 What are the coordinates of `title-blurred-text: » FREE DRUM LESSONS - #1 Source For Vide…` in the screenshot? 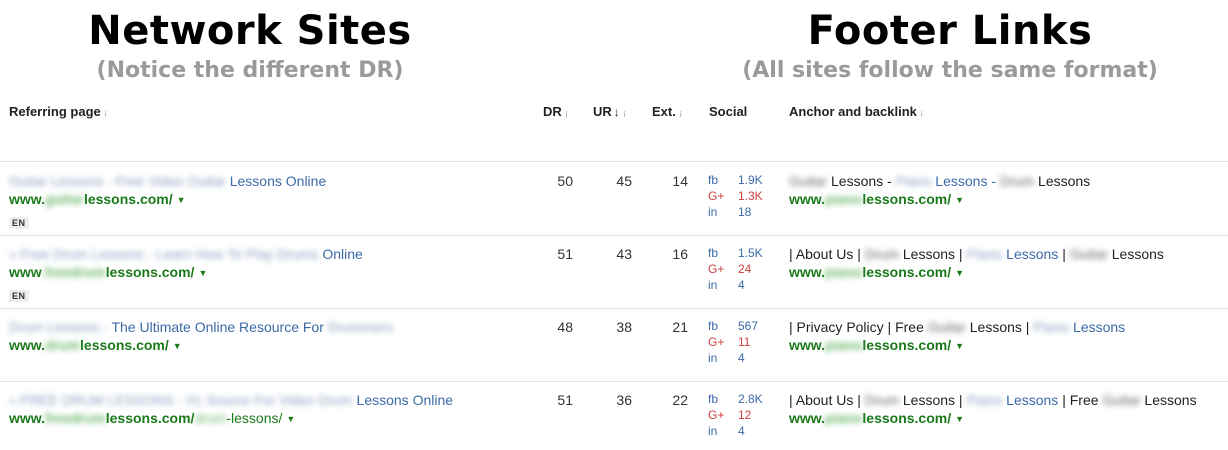 It's located at (181, 400).